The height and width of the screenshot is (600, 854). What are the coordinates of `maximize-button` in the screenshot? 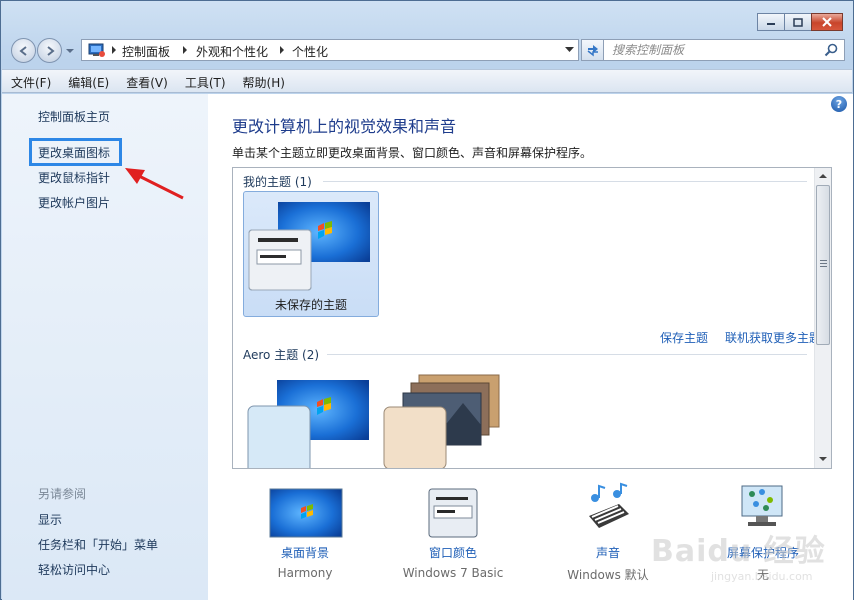 It's located at (798, 22).